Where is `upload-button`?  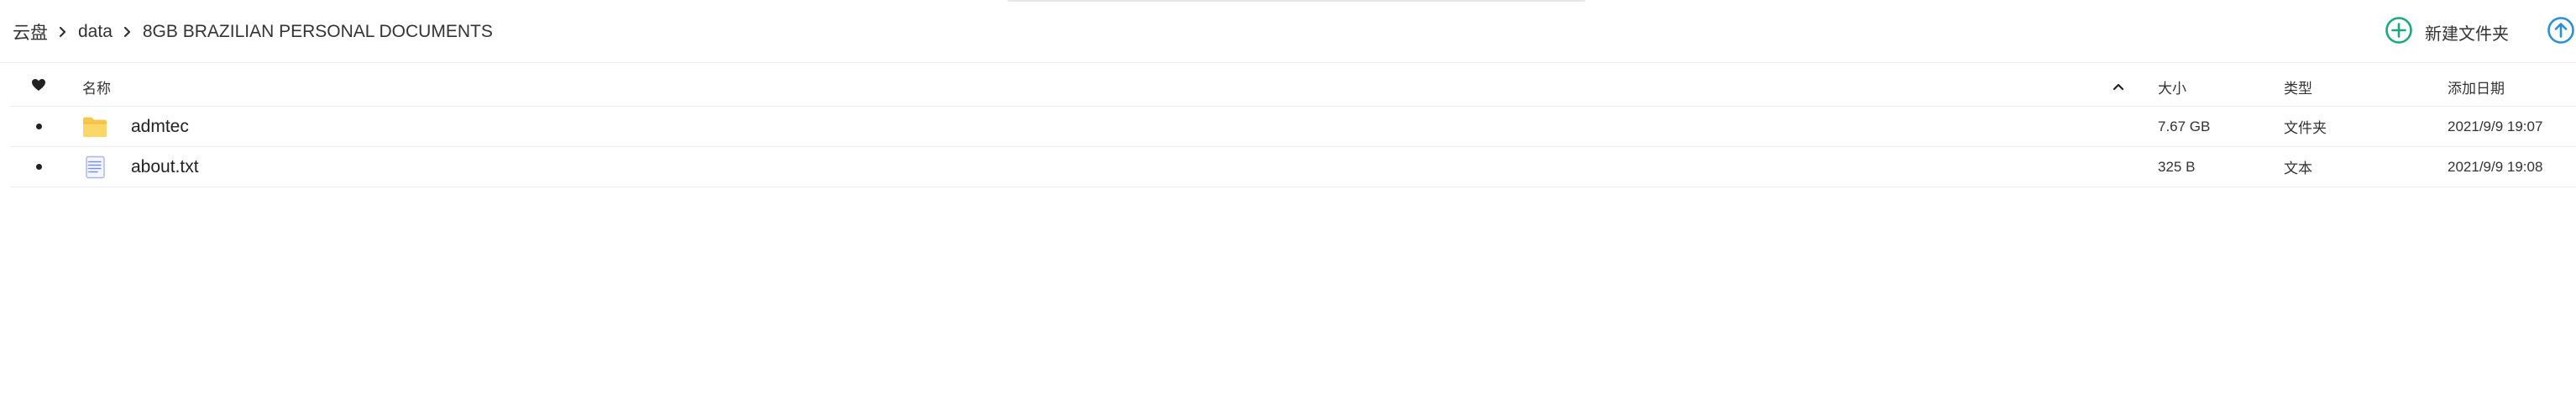 upload-button is located at coordinates (2560, 32).